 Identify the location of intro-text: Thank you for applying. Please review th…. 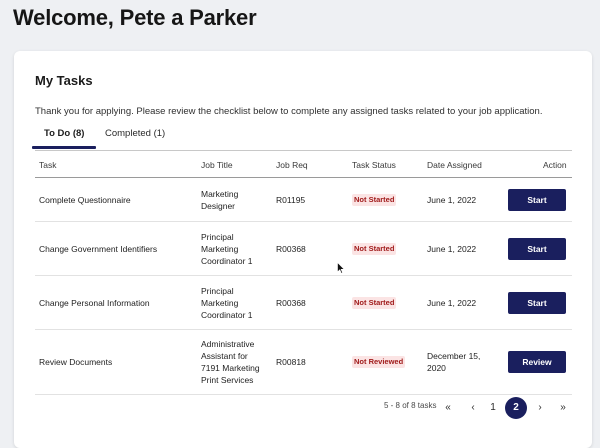
(289, 111).